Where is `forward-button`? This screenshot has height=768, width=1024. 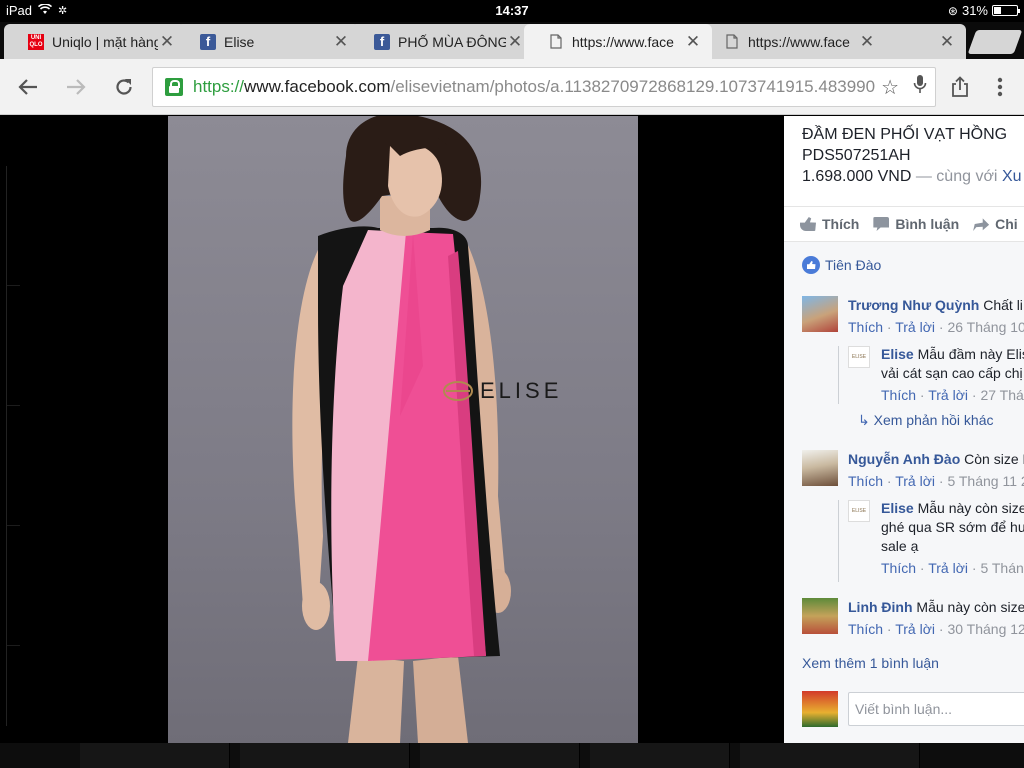 forward-button is located at coordinates (76, 87).